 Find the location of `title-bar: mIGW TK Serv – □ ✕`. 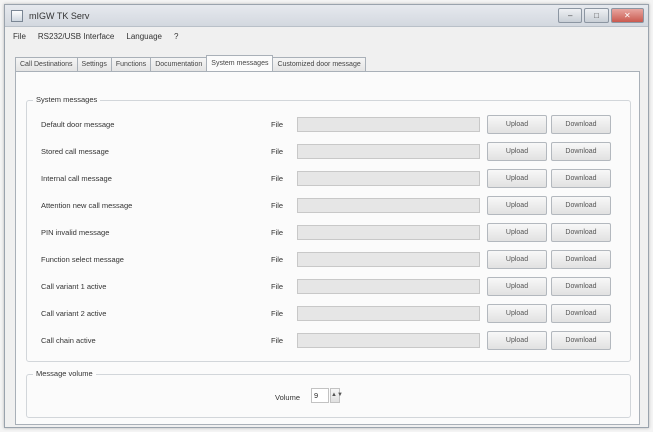

title-bar: mIGW TK Serv – □ ✕ is located at coordinates (326, 16).